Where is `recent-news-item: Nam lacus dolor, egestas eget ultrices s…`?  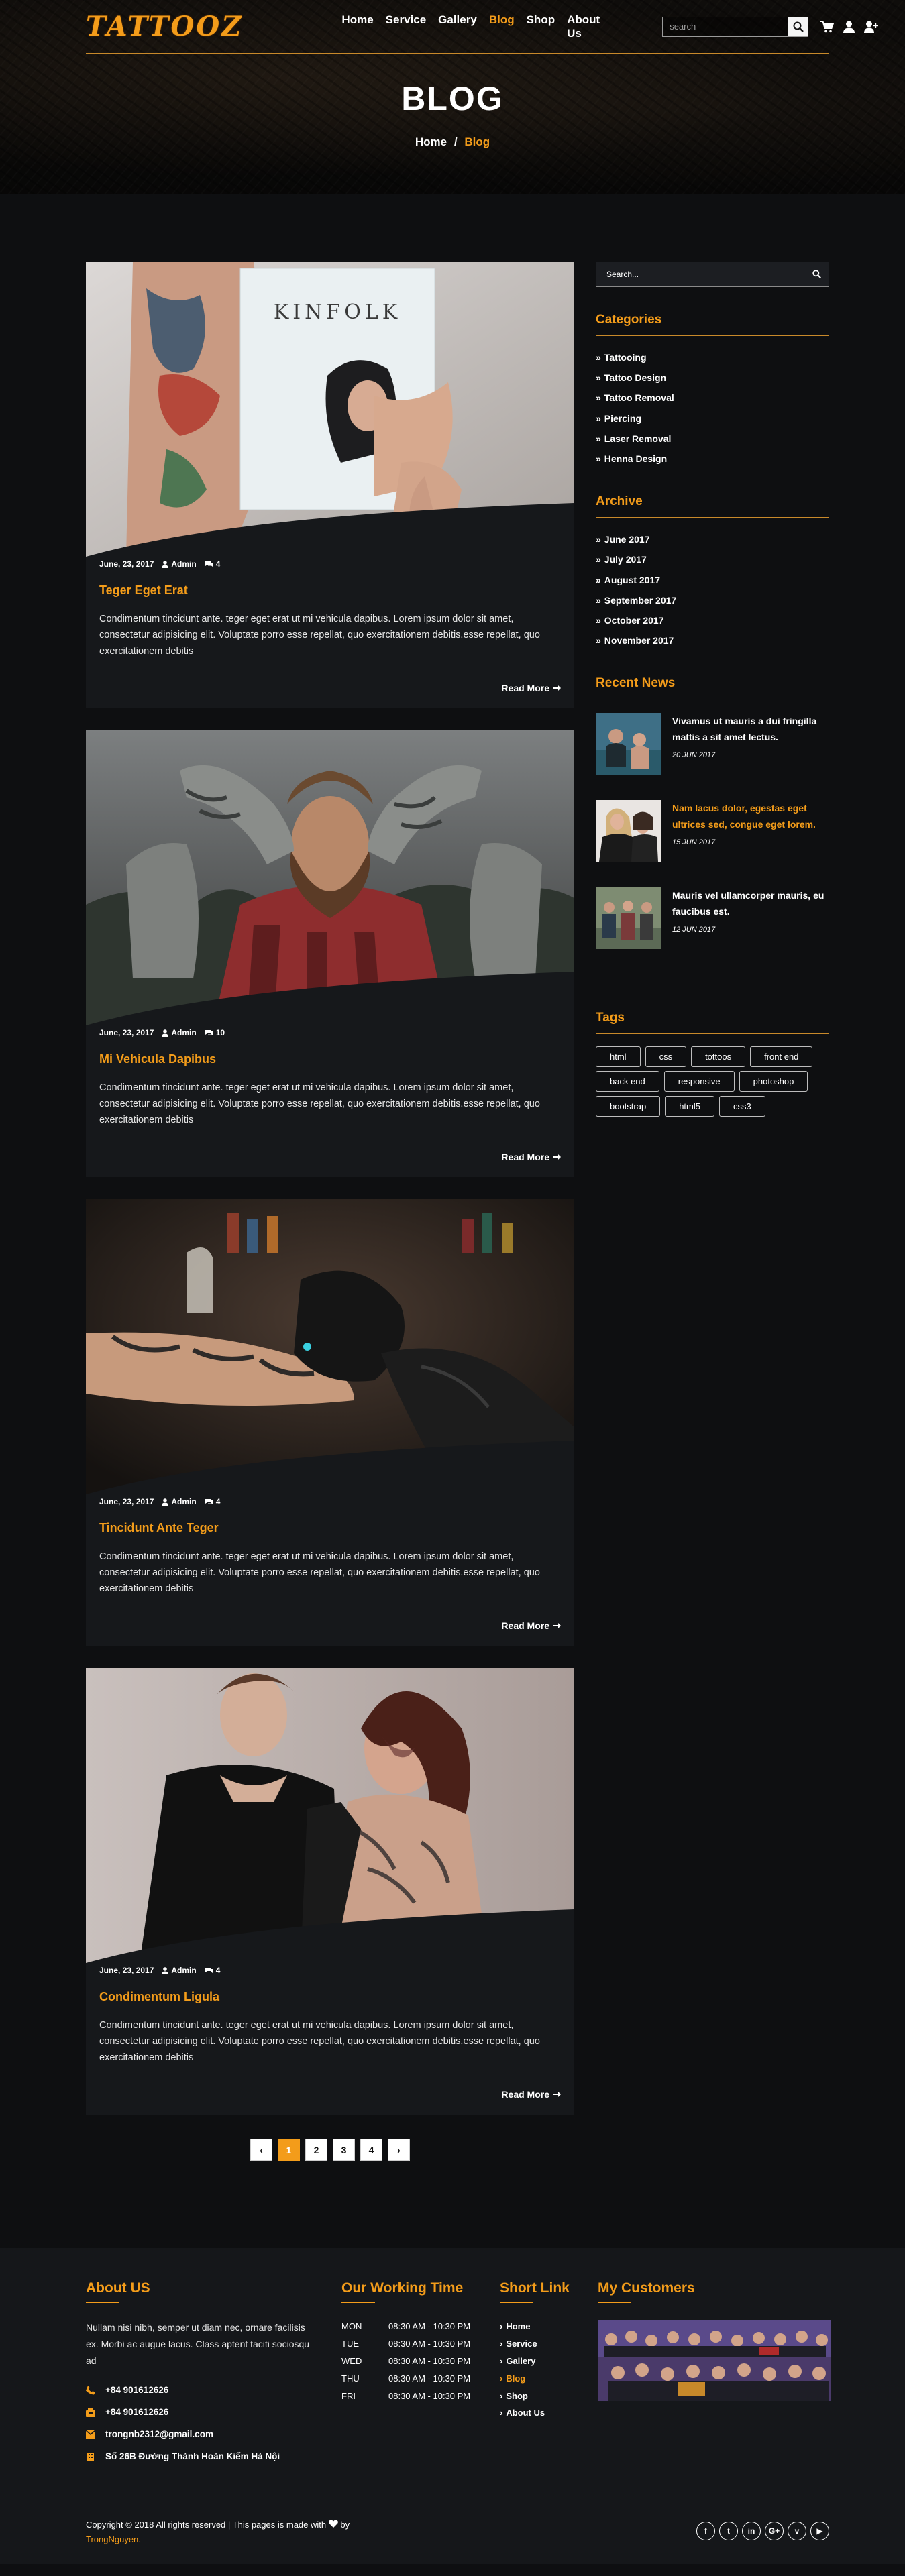
recent-news-item: Nam lacus dolor, egestas eget ultrices s… is located at coordinates (712, 843).